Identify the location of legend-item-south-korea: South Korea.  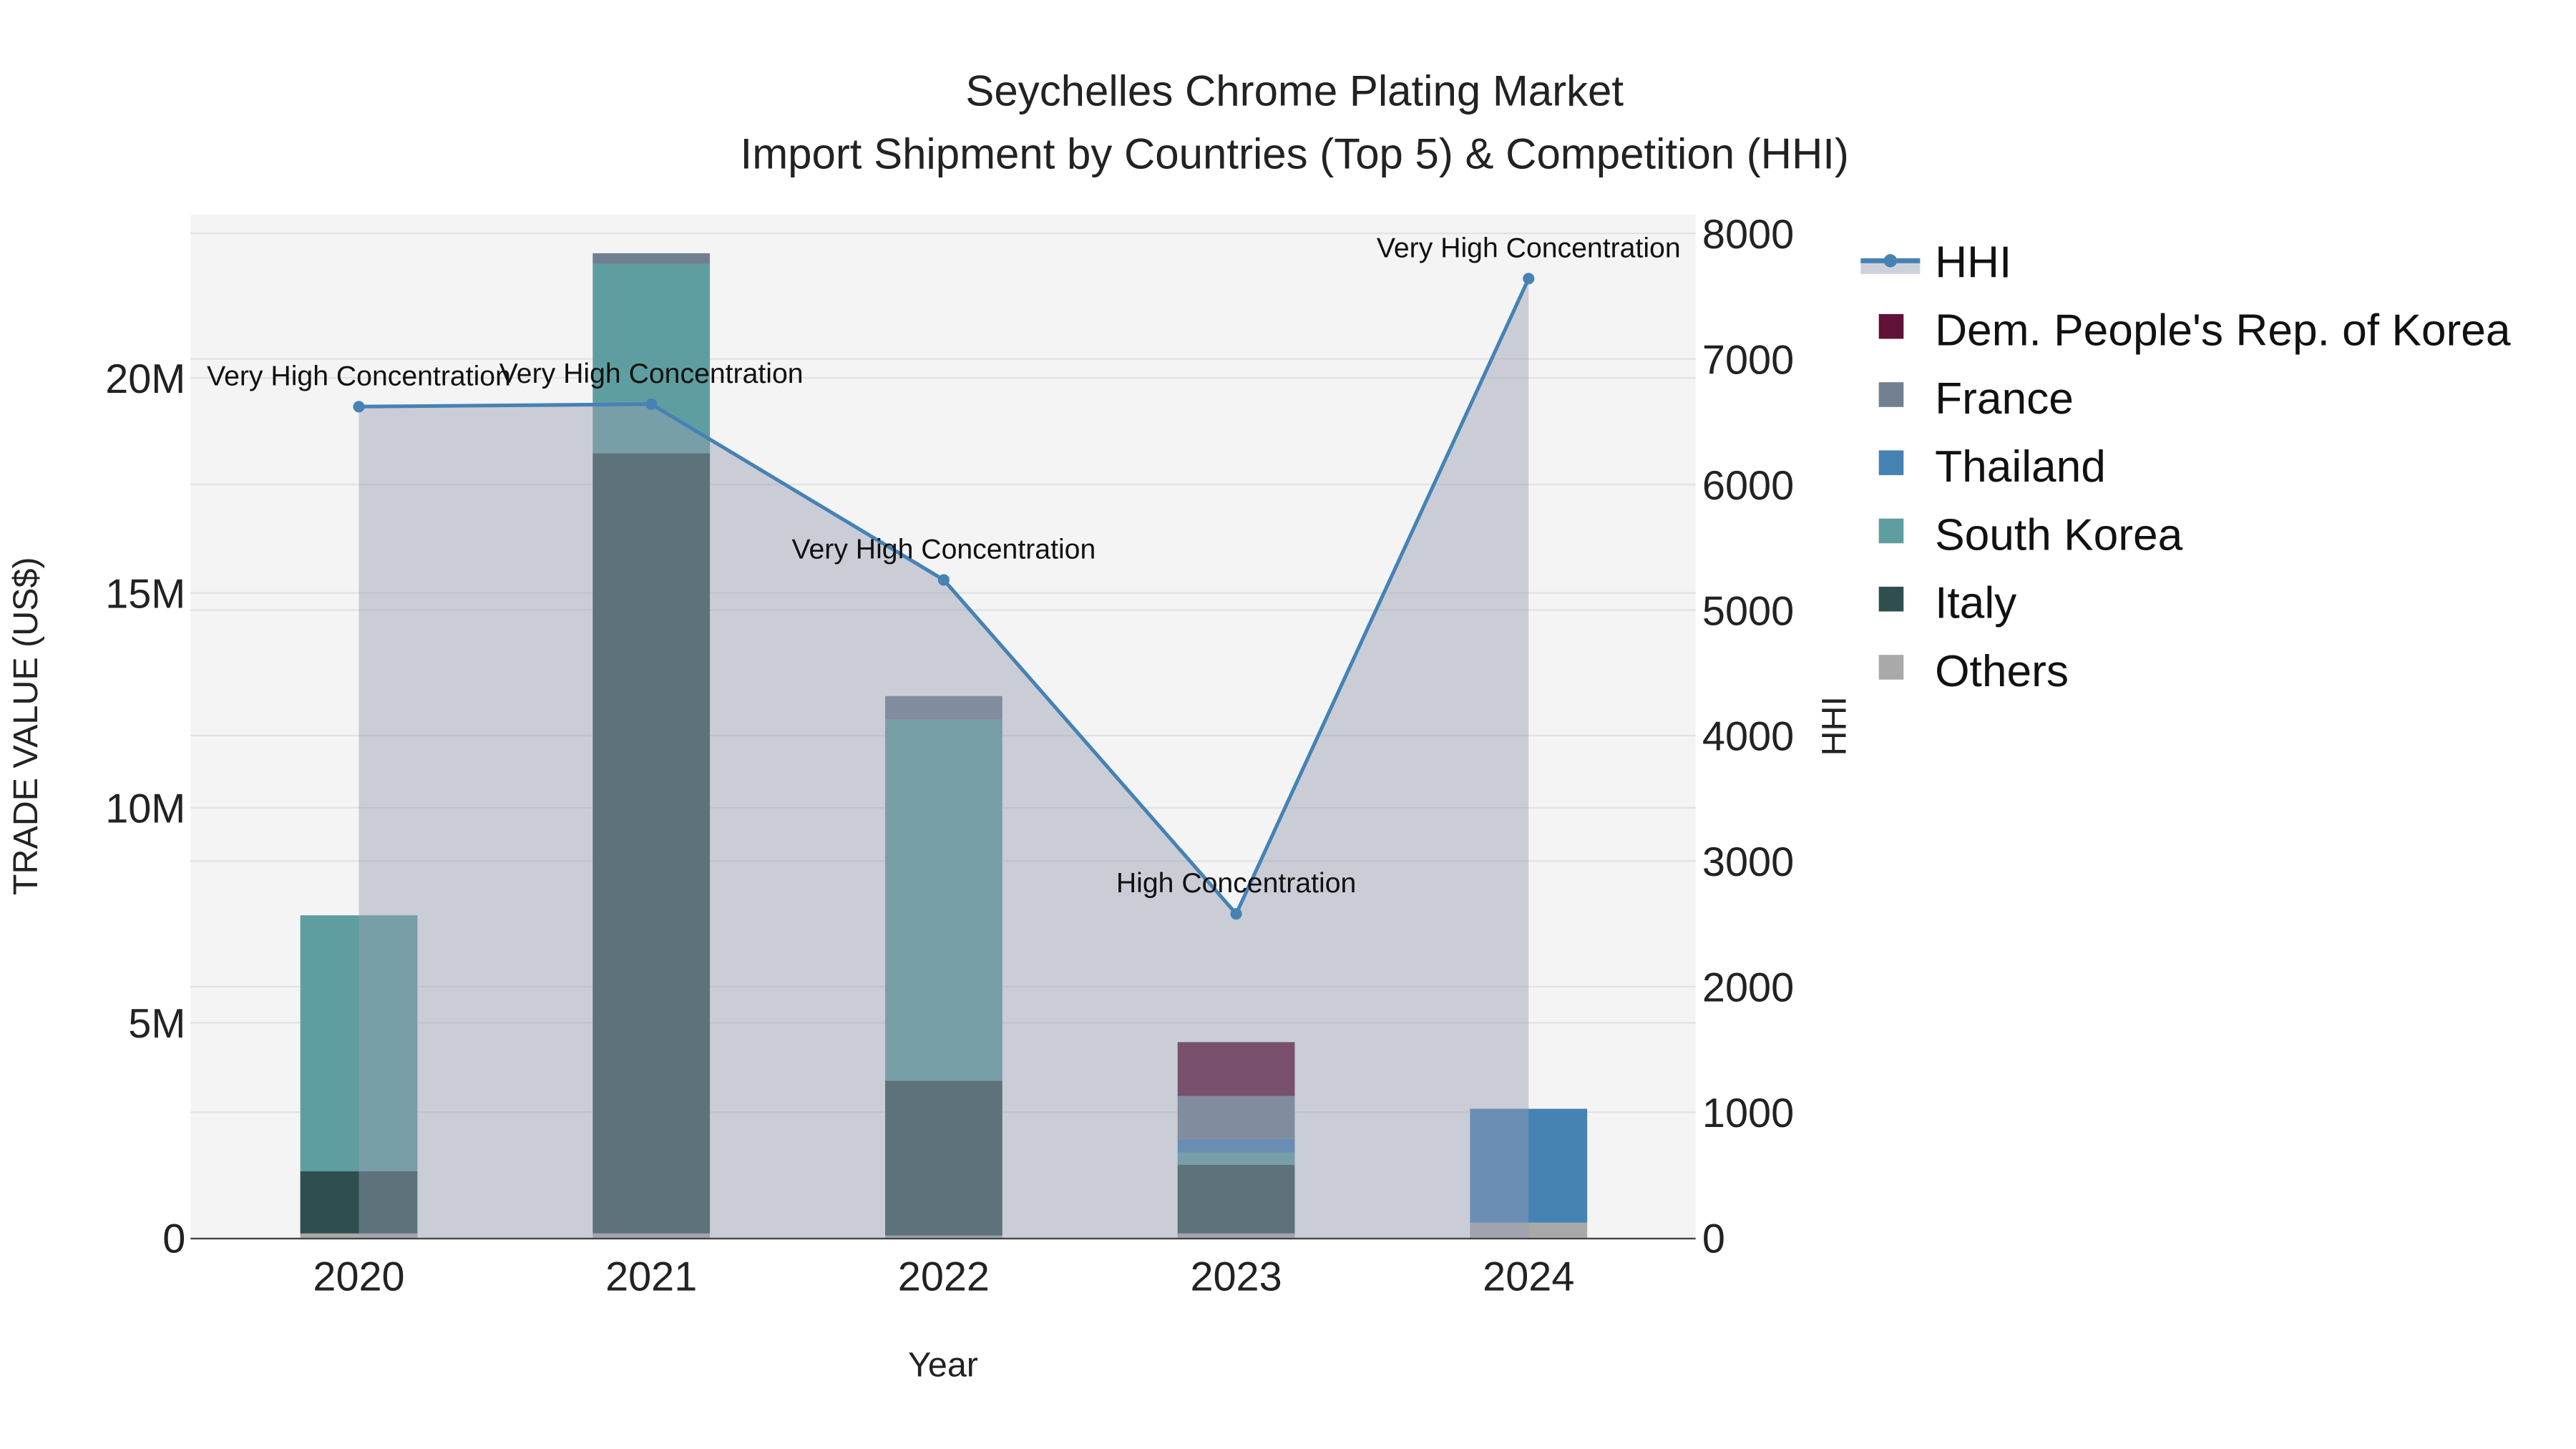
(2030, 535).